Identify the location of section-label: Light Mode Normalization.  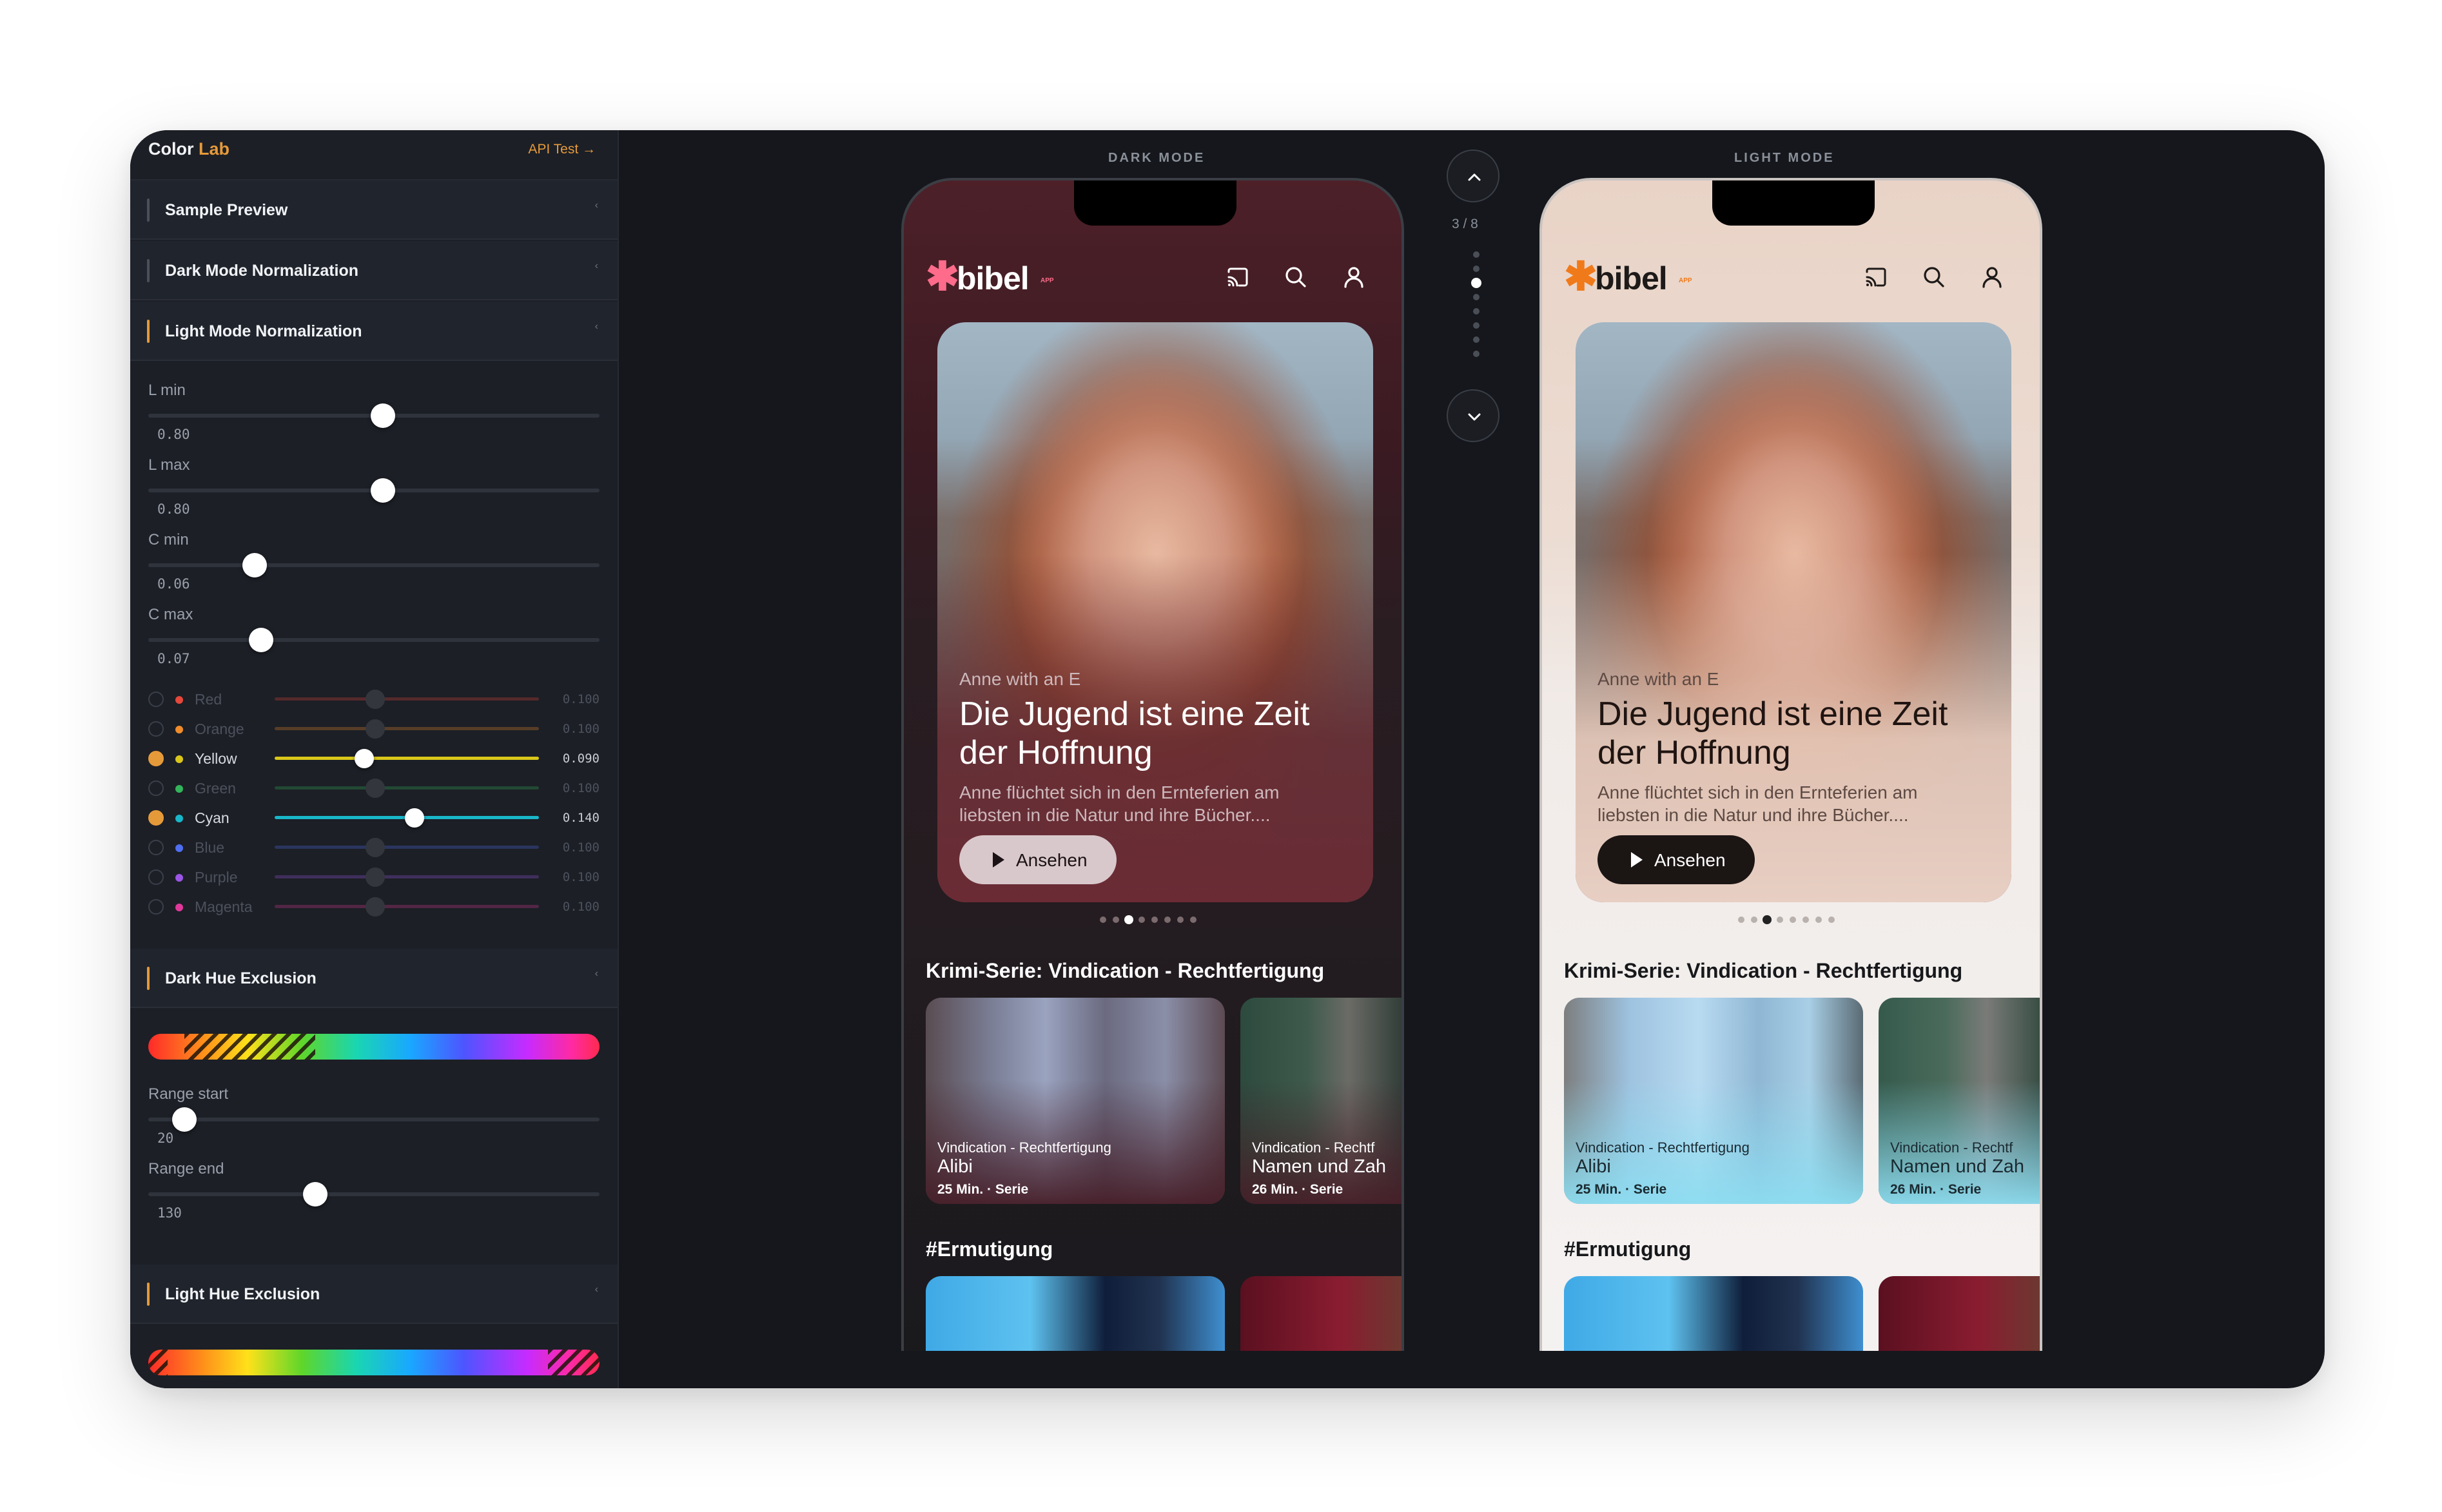
(263, 331).